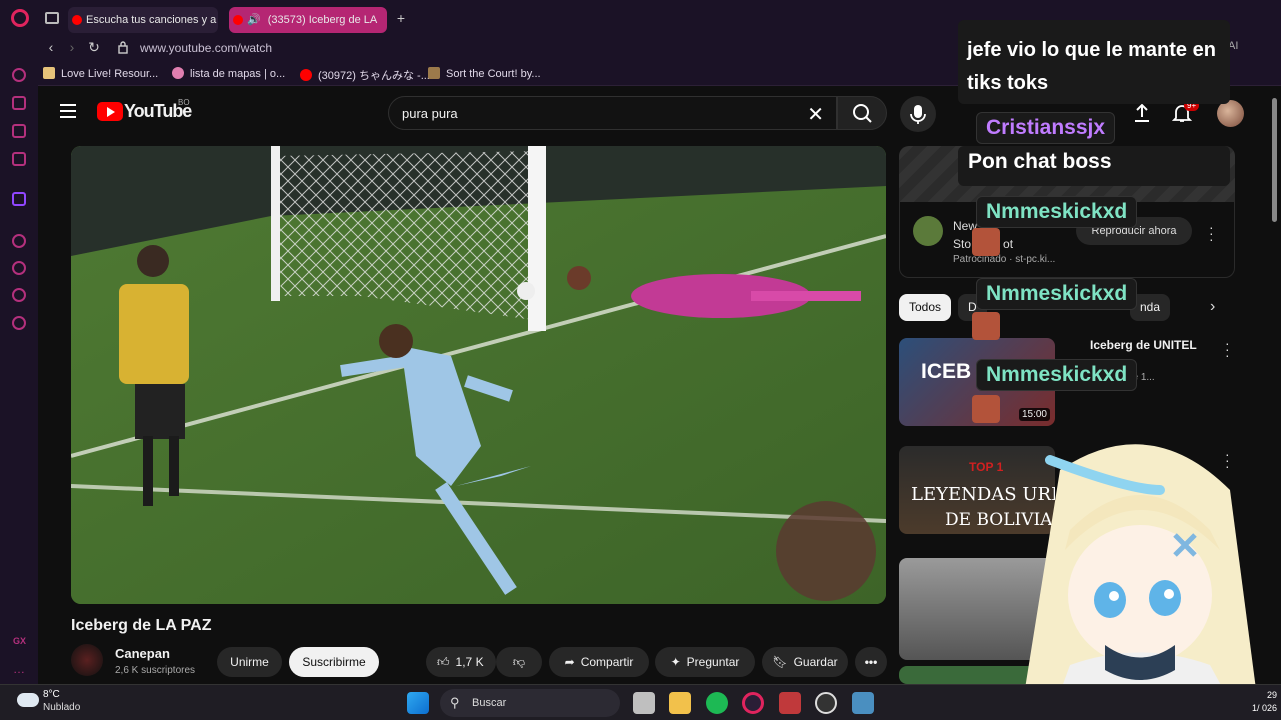 The height and width of the screenshot is (720, 1281). I want to click on tab-spotify: Escucha tus canciones y a, so click(143, 20).